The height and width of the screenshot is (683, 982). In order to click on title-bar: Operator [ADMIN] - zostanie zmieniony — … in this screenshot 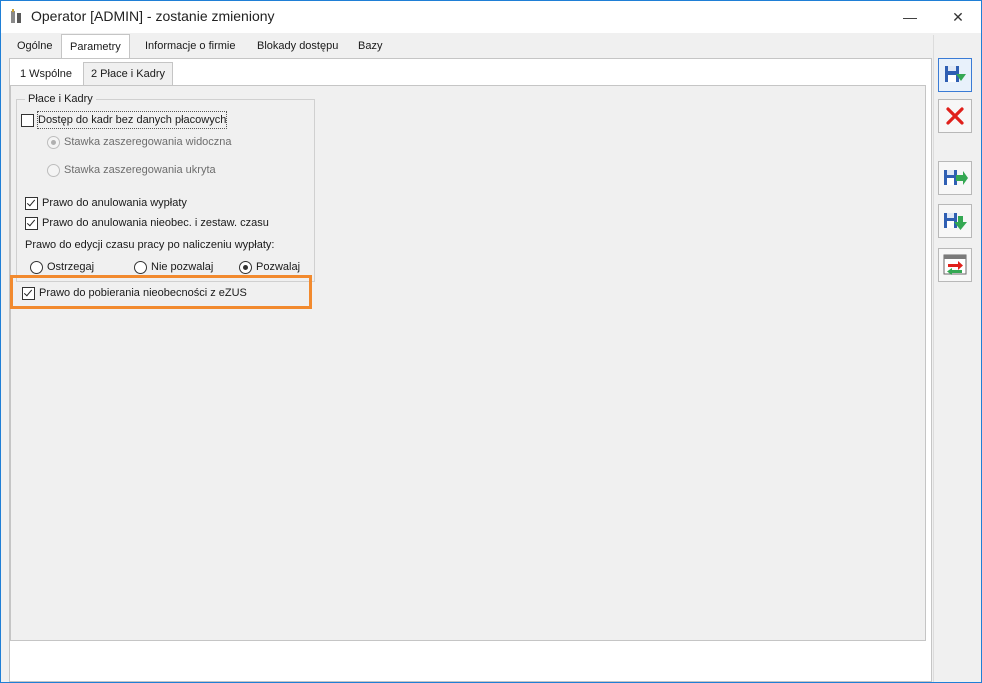, I will do `click(491, 17)`.